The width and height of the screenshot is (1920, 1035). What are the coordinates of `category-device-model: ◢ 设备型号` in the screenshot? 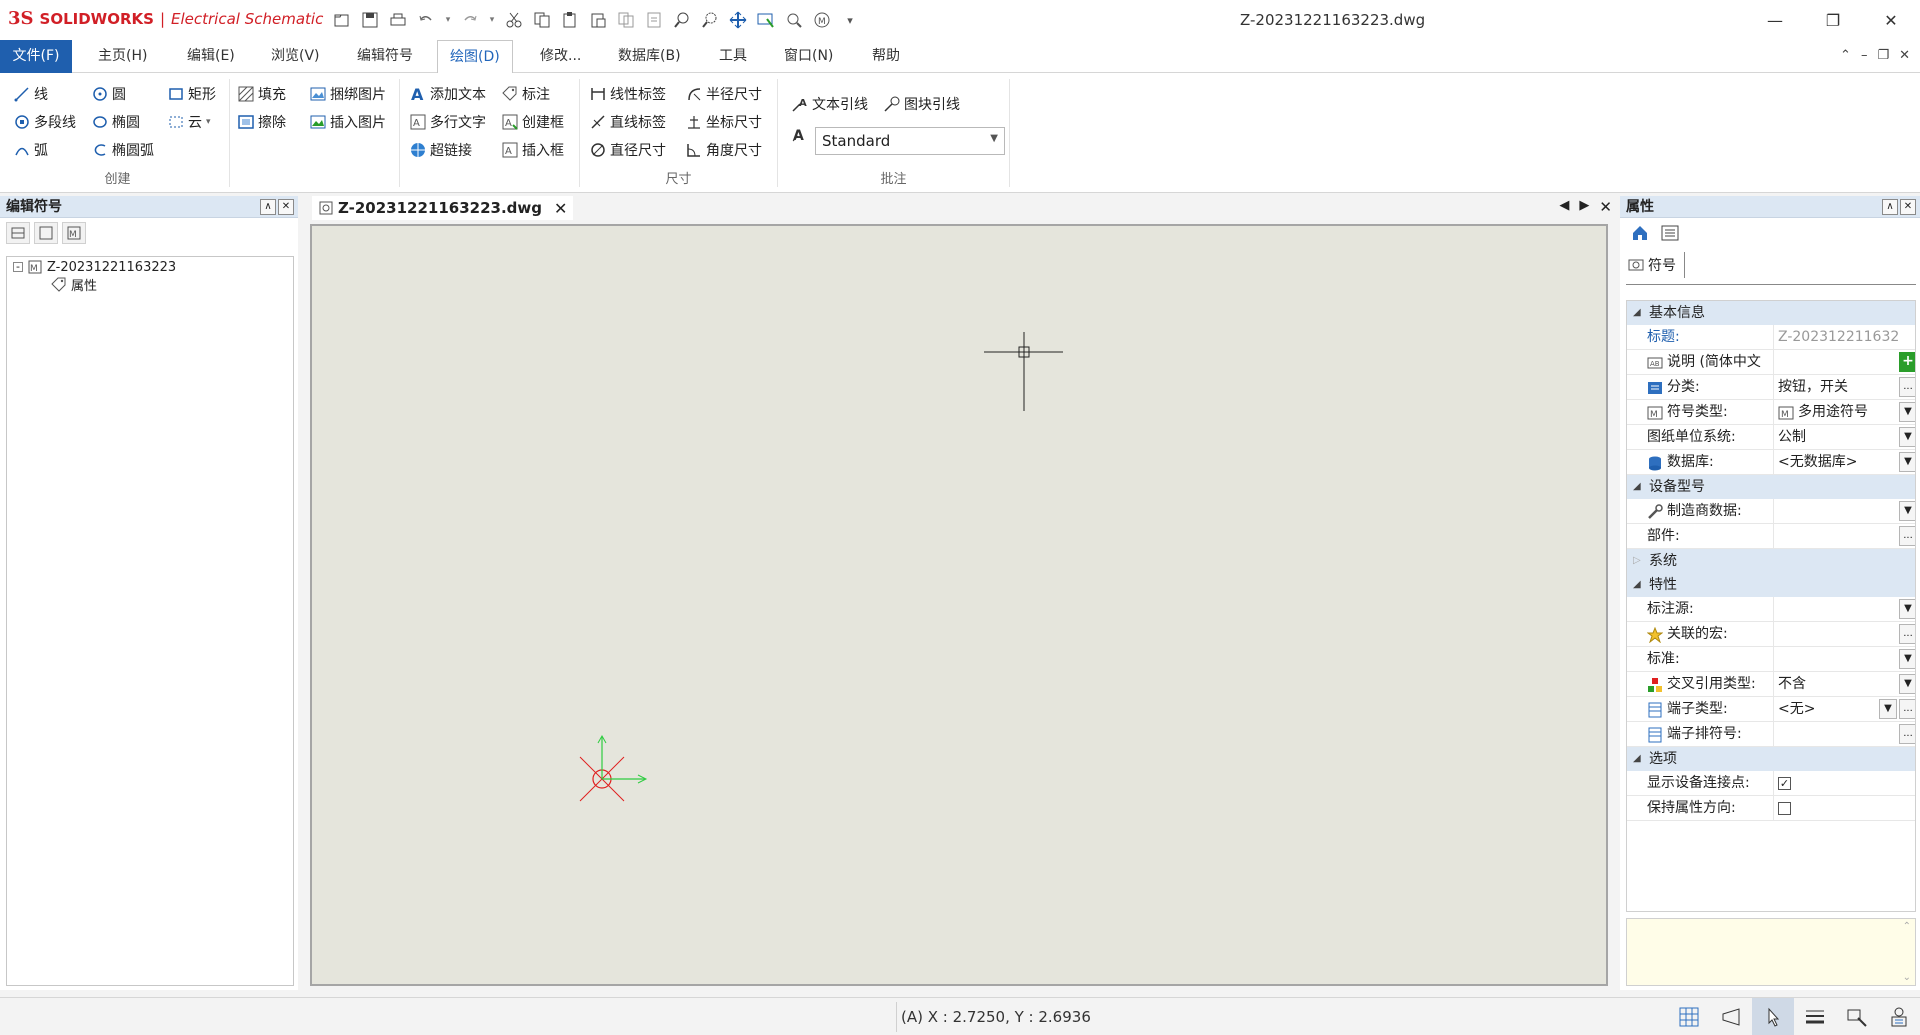 It's located at (1771, 487).